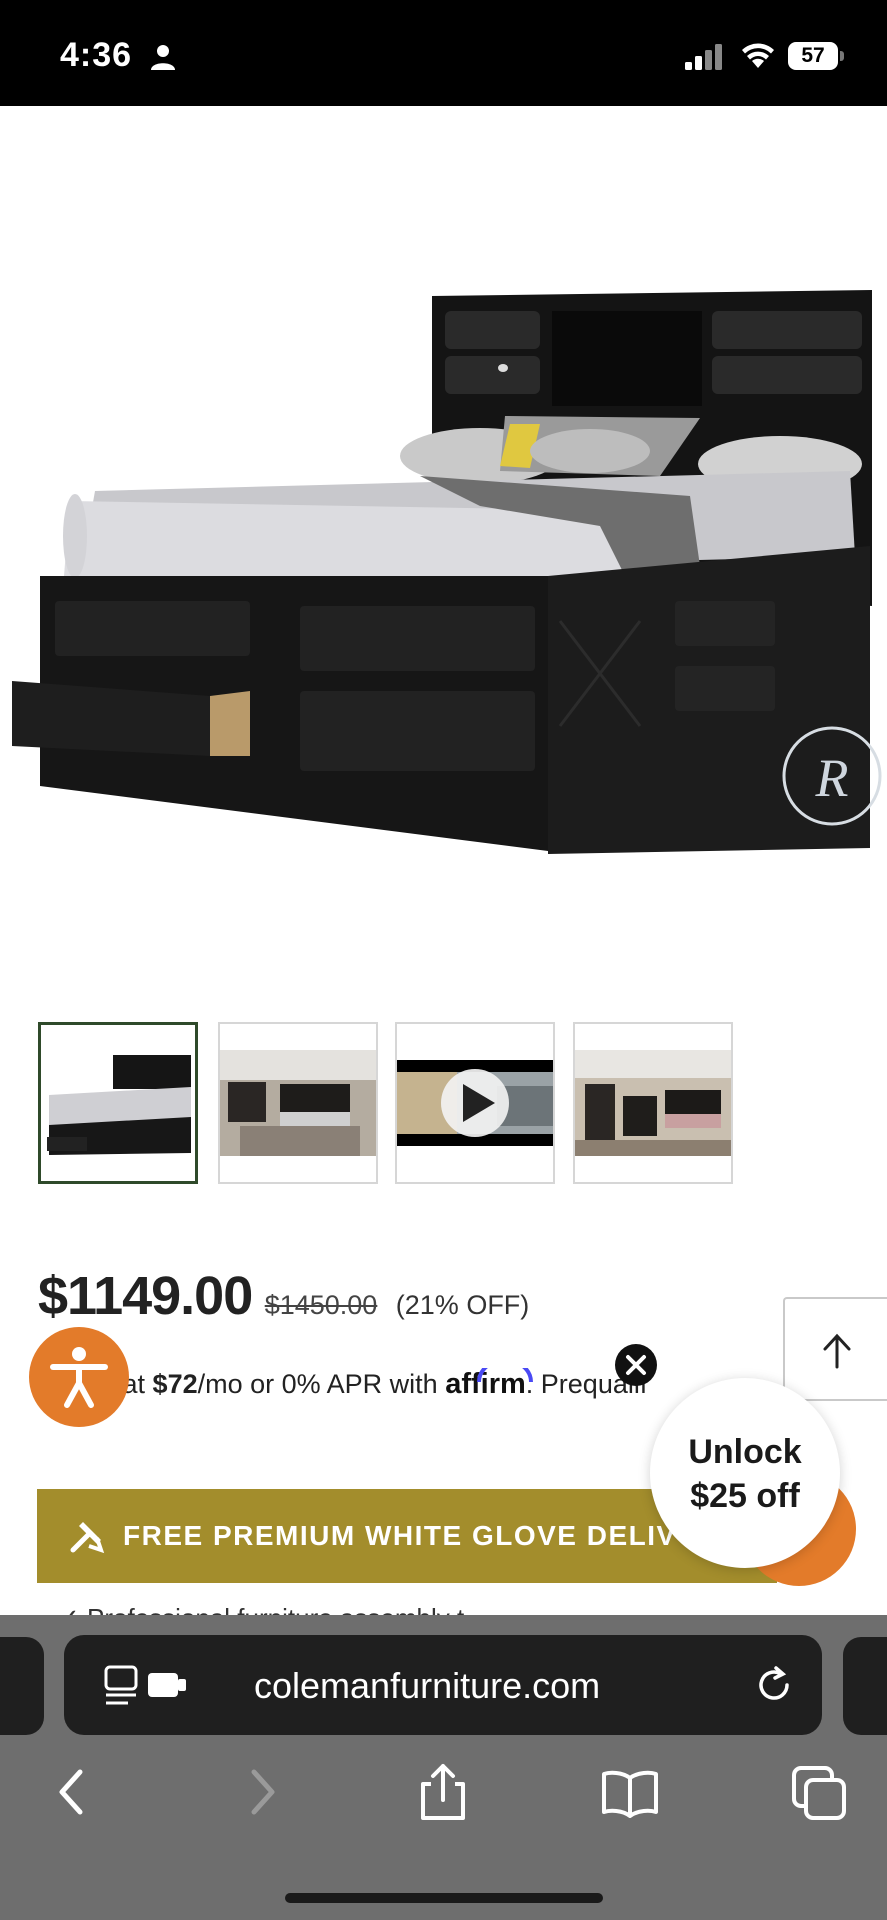 The image size is (887, 1920). I want to click on previous-tab-peek, so click(22, 1686).